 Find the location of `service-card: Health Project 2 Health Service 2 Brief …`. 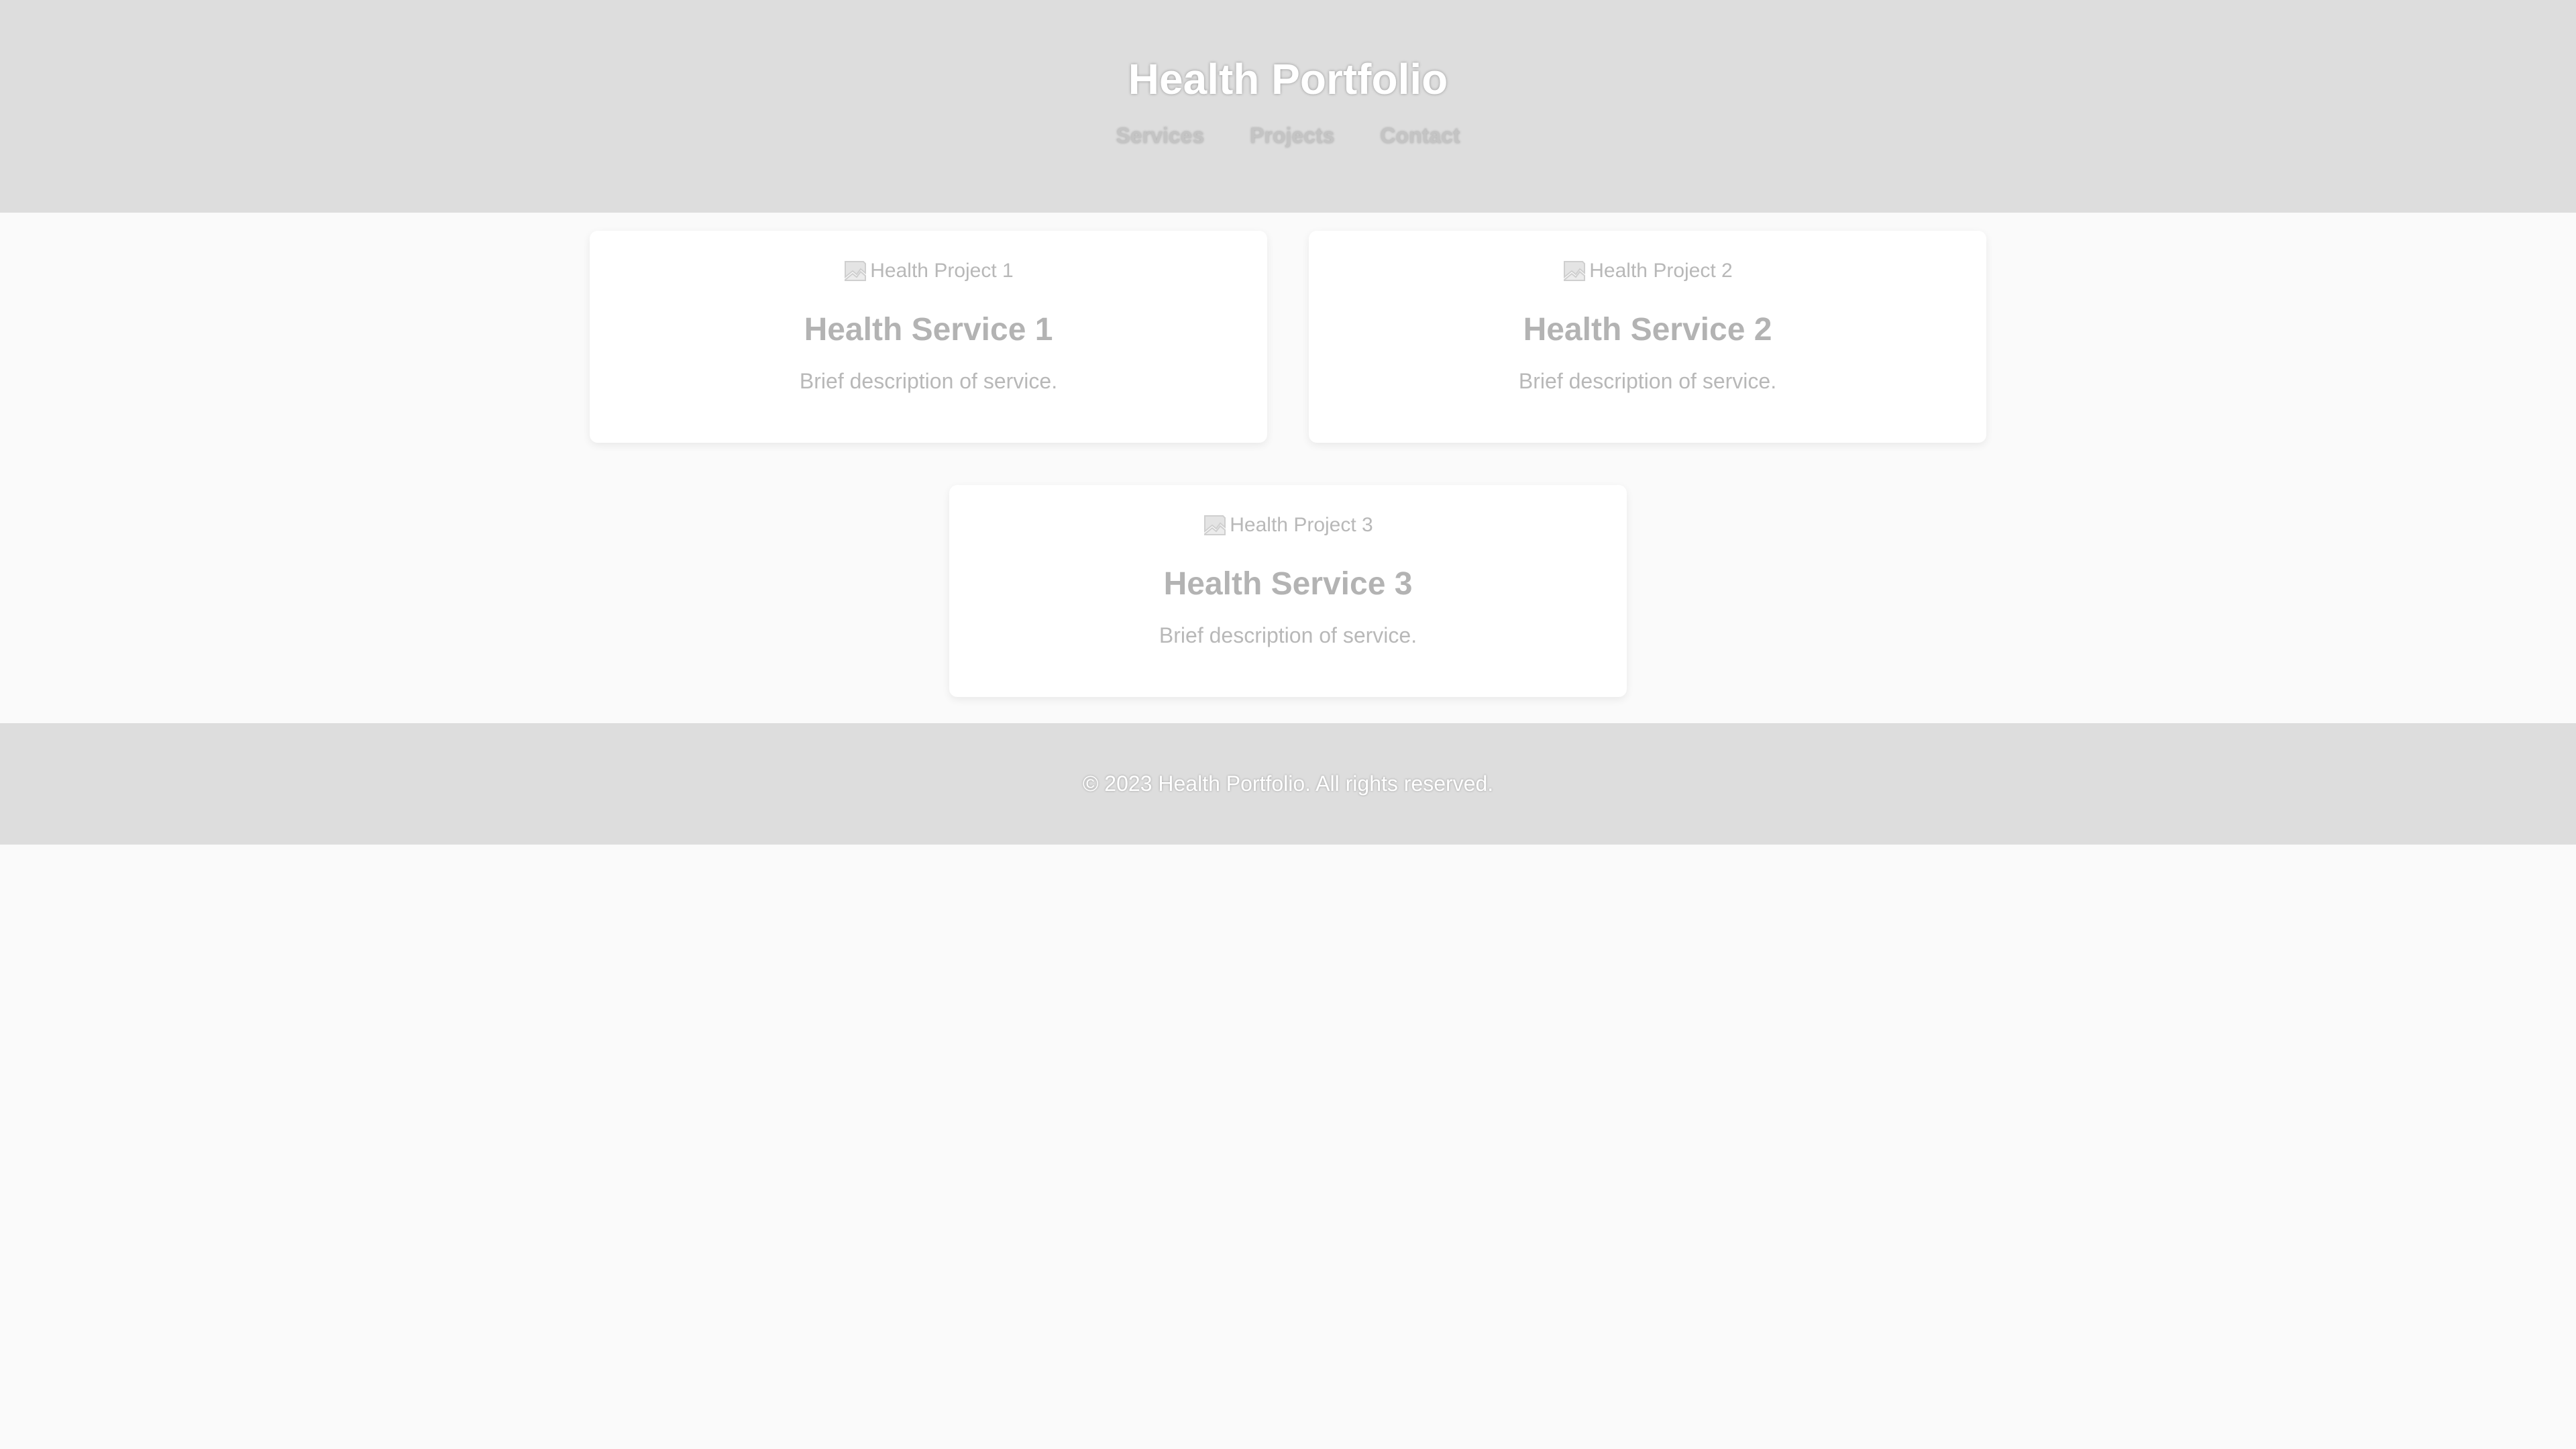

service-card: Health Project 2 Health Service 2 Brief … is located at coordinates (1647, 337).